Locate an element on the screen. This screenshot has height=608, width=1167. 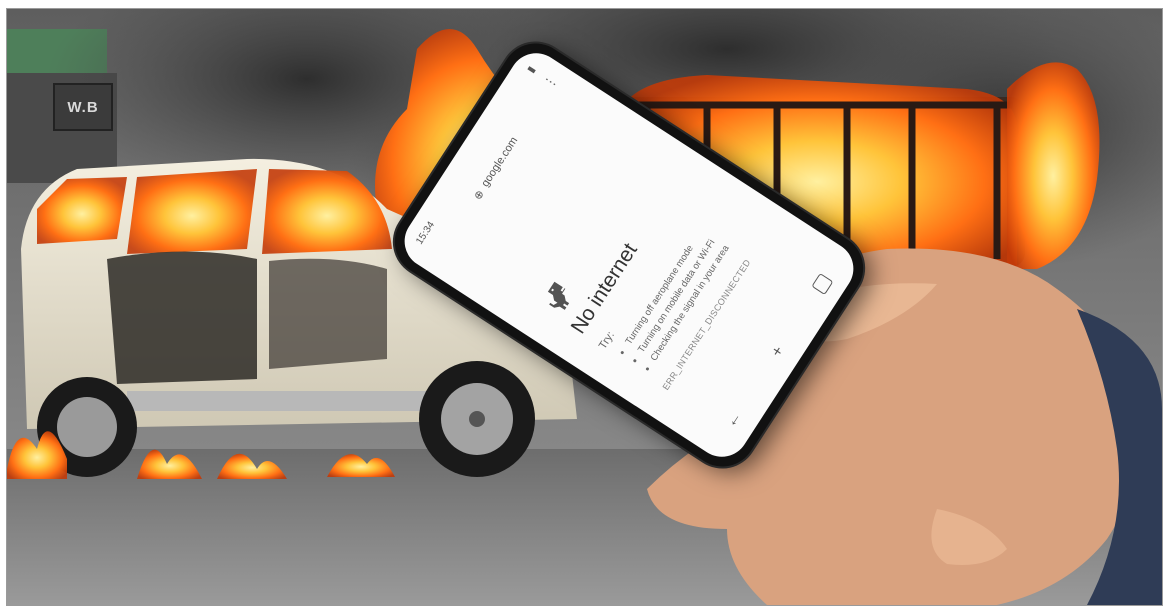
plus-icon: + is located at coordinates (778, 352).